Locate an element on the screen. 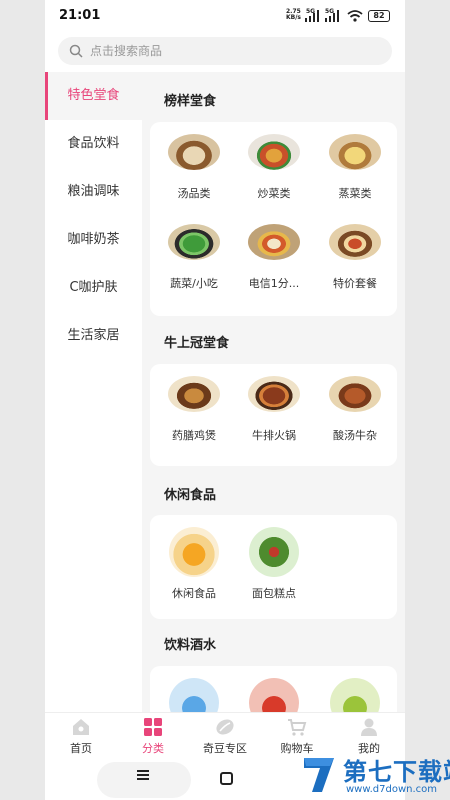 The image size is (450, 800). status-time: 21:01 is located at coordinates (80, 15).